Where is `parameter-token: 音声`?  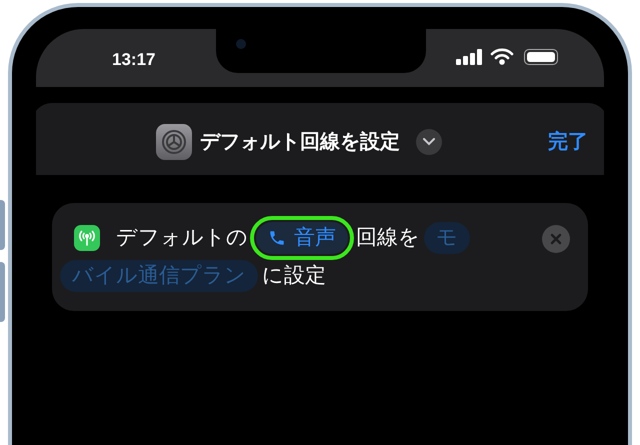
parameter-token: 音声 is located at coordinates (302, 238).